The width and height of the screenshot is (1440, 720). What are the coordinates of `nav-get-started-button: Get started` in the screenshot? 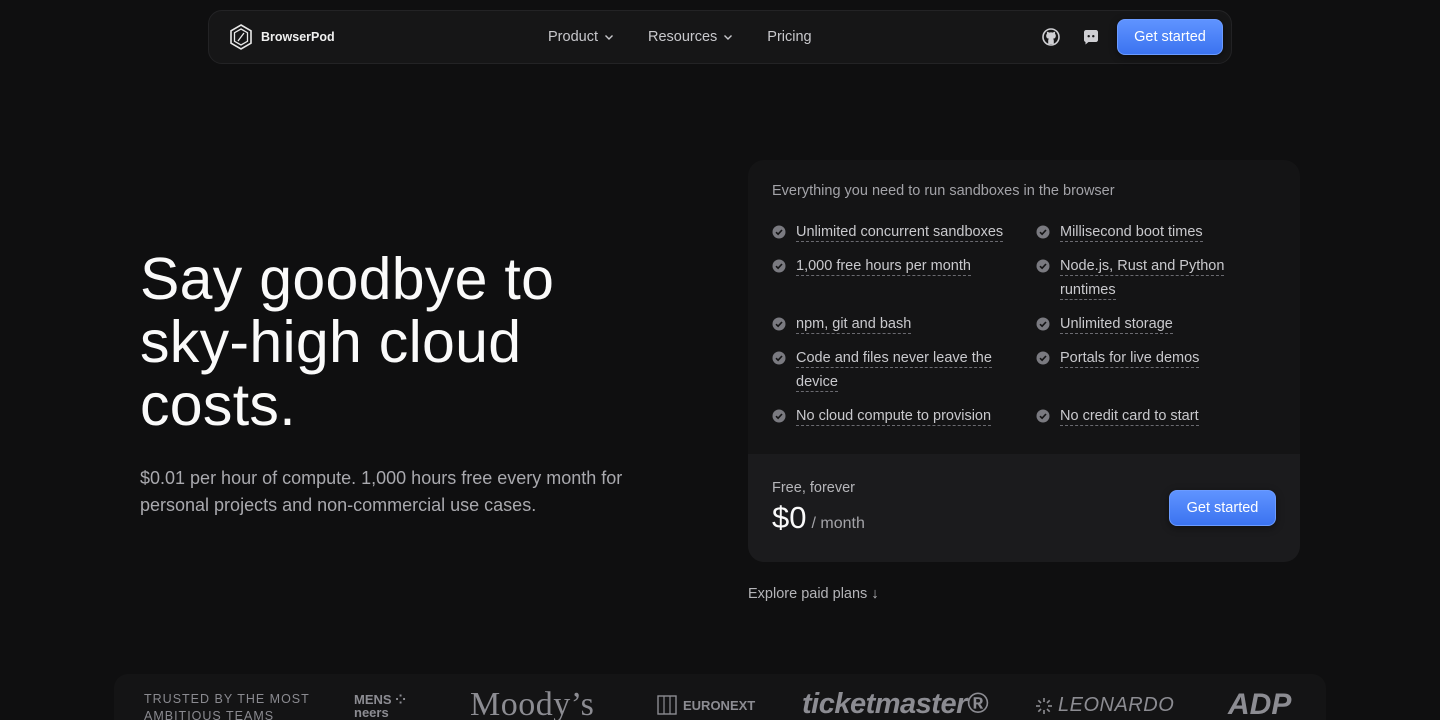 It's located at (1170, 37).